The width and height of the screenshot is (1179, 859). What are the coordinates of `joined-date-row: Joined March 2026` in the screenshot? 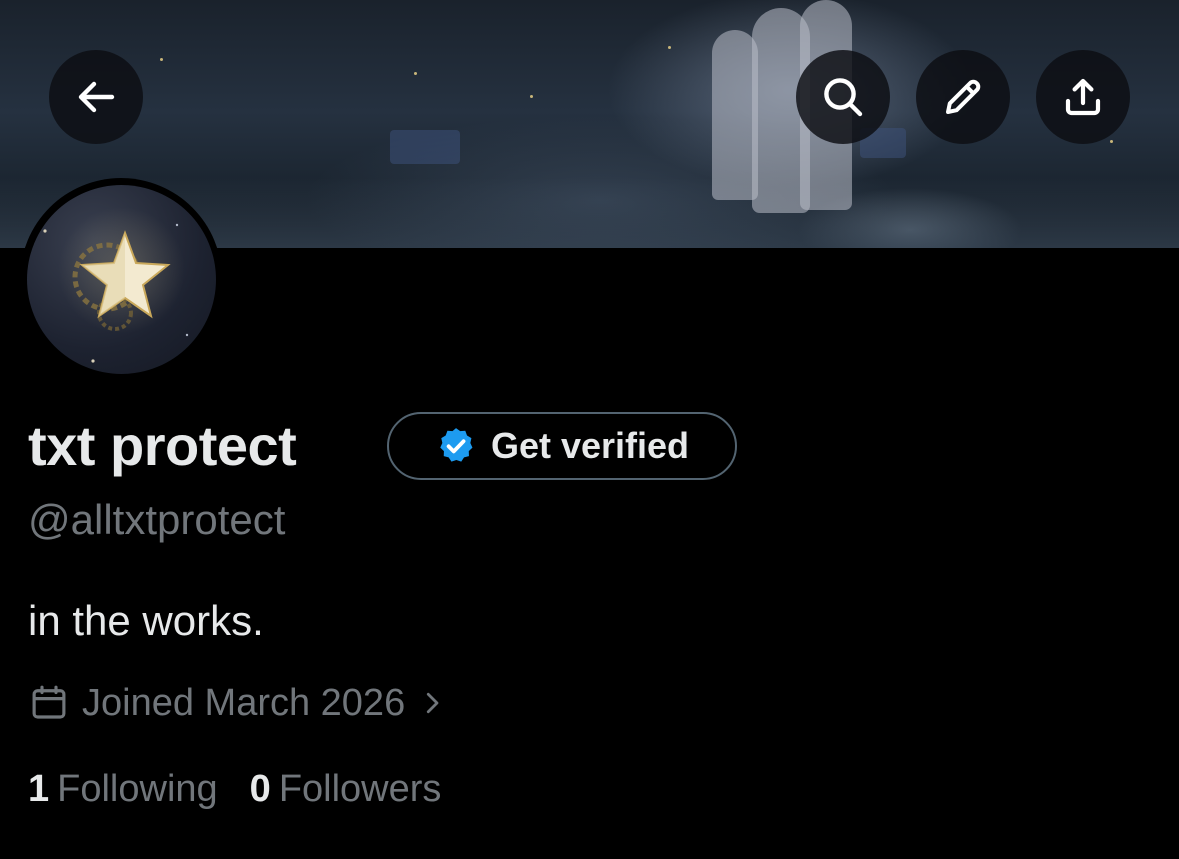 It's located at (237, 703).